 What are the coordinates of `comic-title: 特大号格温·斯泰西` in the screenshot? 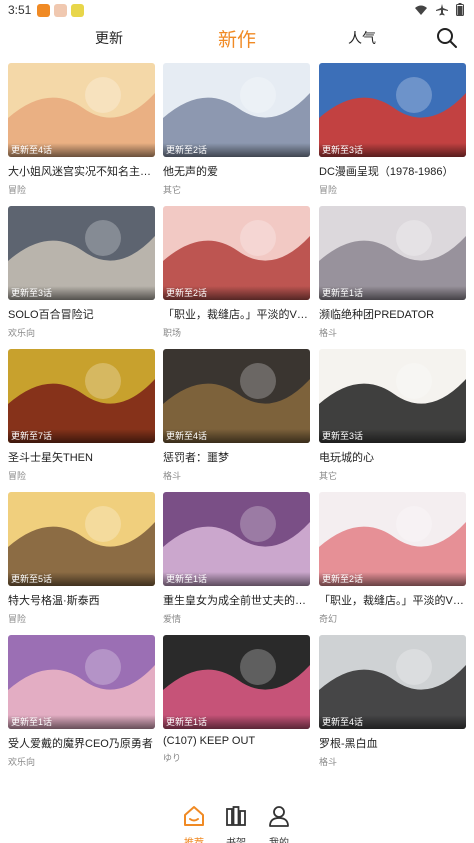 It's located at (54, 601).